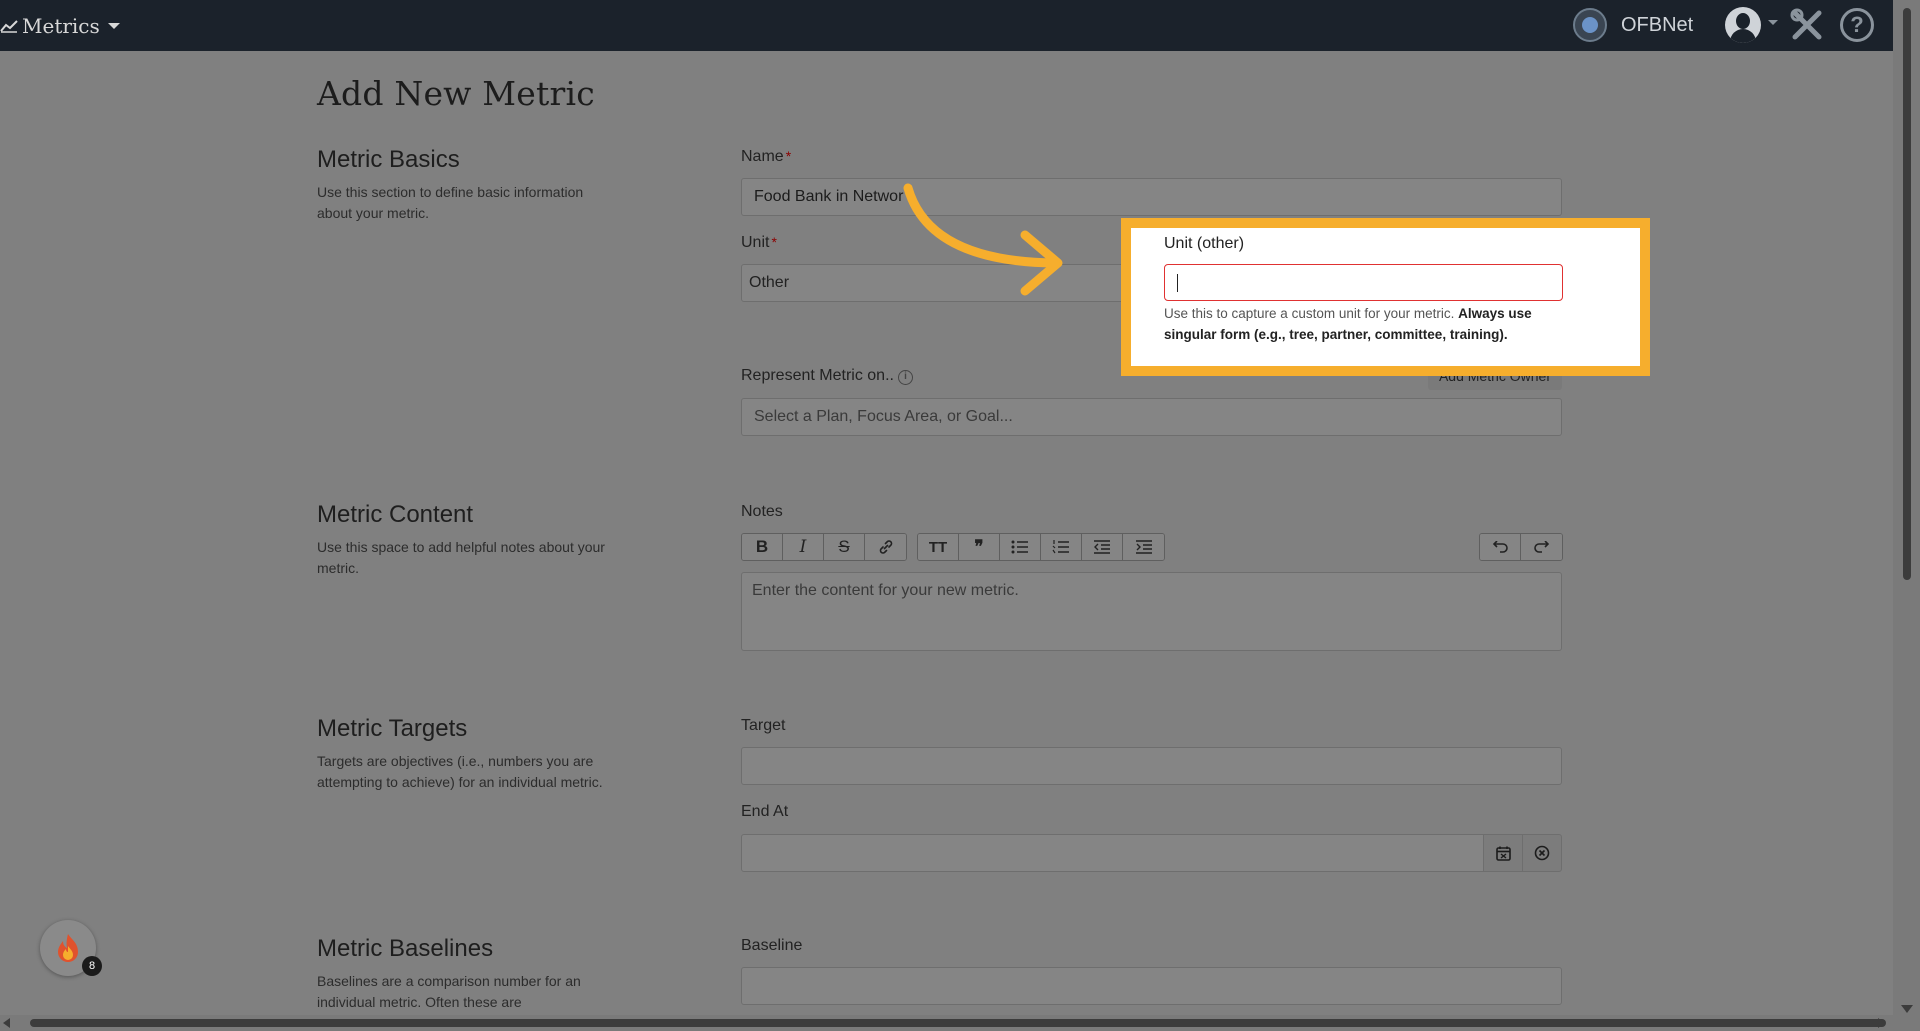 This screenshot has height=1031, width=1920. What do you see at coordinates (1112, 853) in the screenshot?
I see `end-at-input` at bounding box center [1112, 853].